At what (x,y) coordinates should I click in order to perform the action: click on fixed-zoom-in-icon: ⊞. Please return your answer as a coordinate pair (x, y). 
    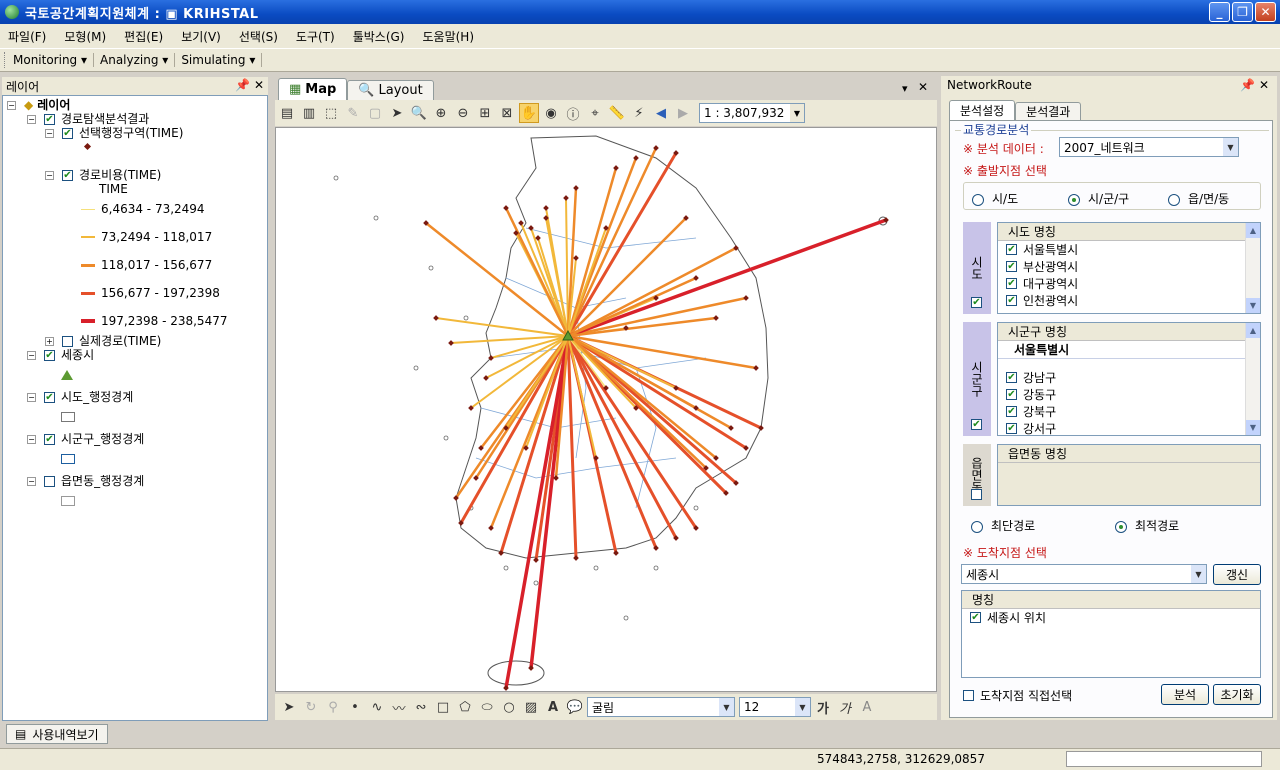
    Looking at the image, I should click on (485, 113).